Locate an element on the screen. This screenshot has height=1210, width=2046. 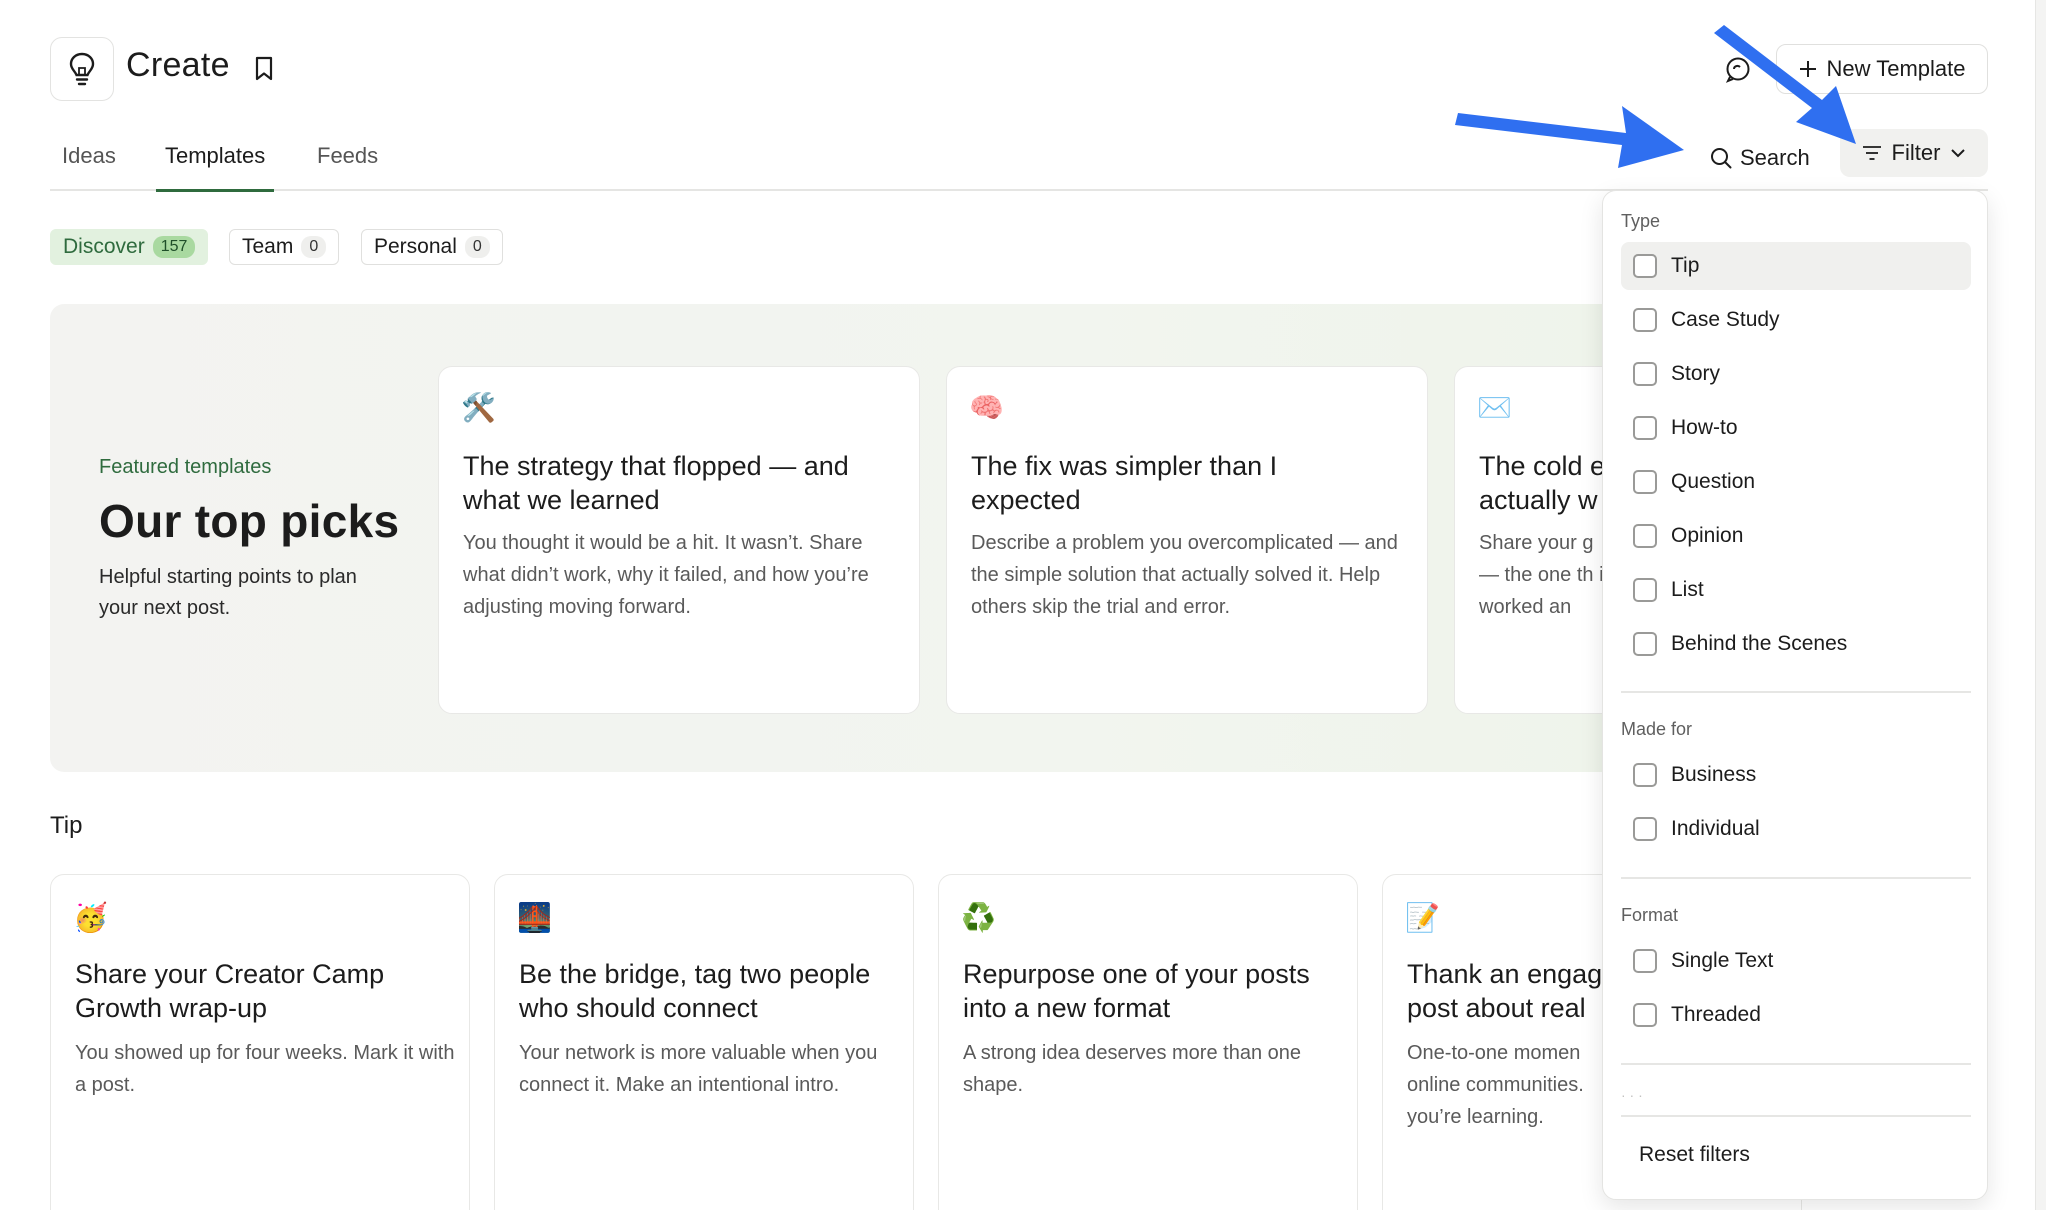
tools-icon: 🛠️ is located at coordinates (478, 407).